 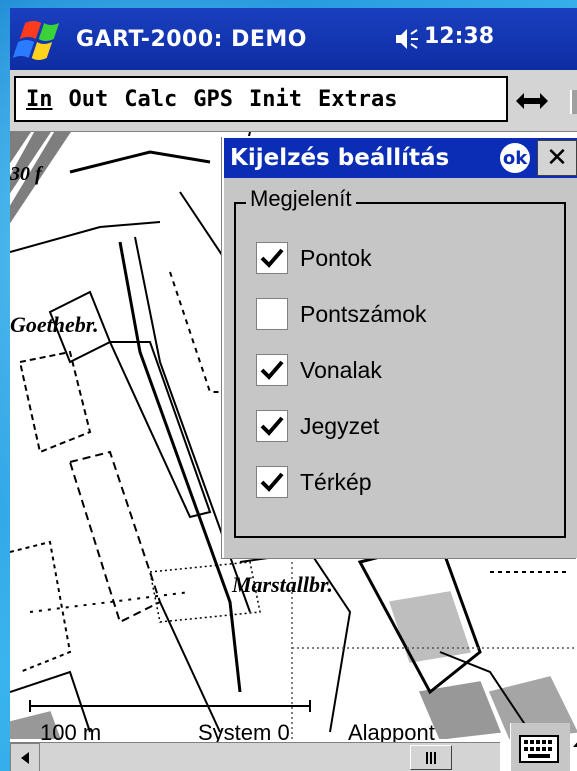 I want to click on option-terkep: Térkép, so click(x=314, y=482).